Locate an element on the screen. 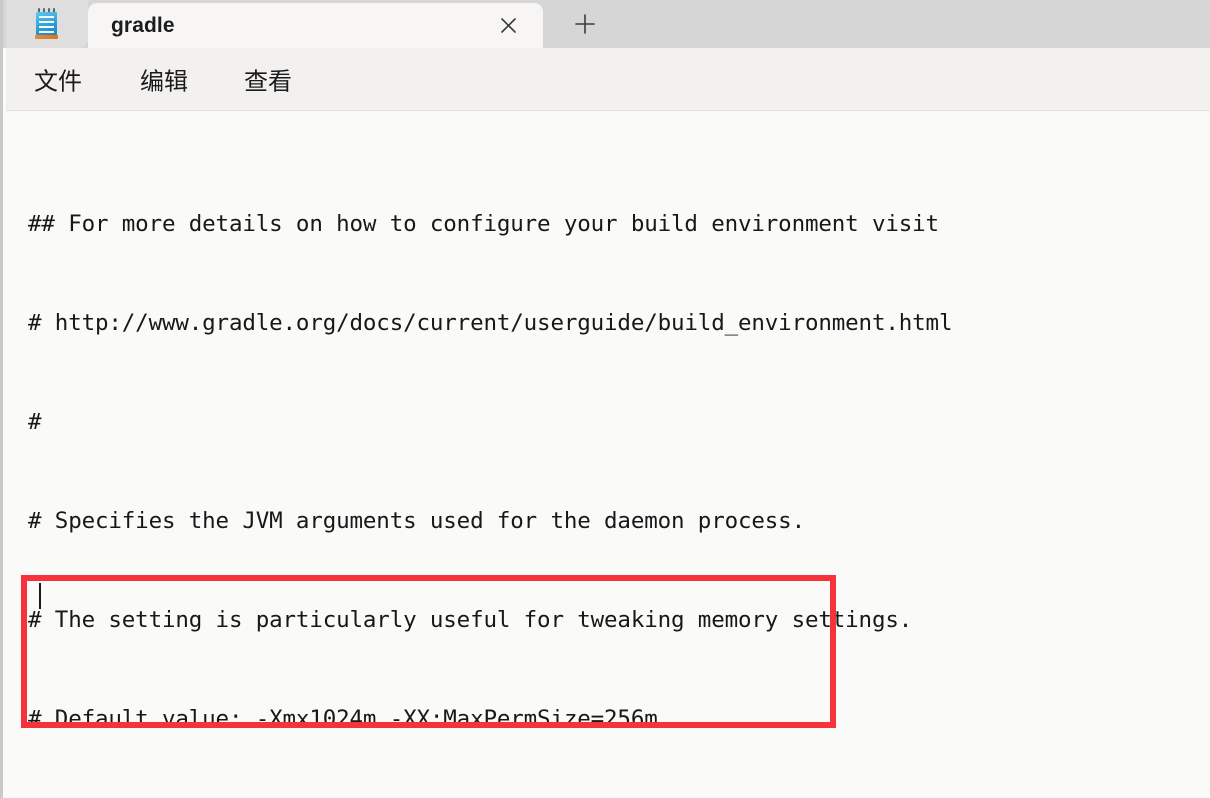 This screenshot has height=798, width=1210. tab-label: gradle is located at coordinates (143, 25).